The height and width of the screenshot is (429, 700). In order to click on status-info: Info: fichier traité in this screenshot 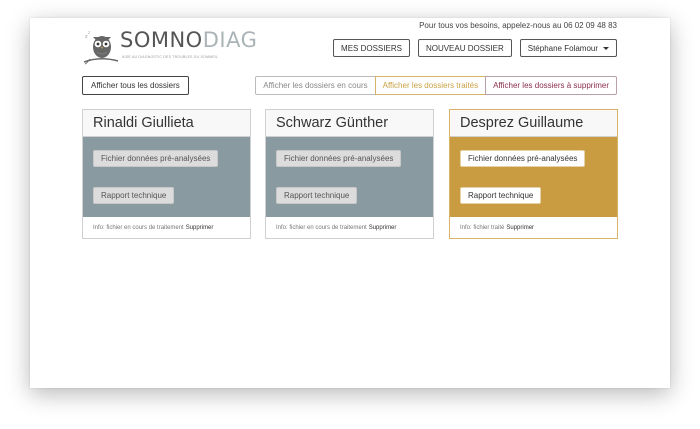, I will do `click(482, 228)`.